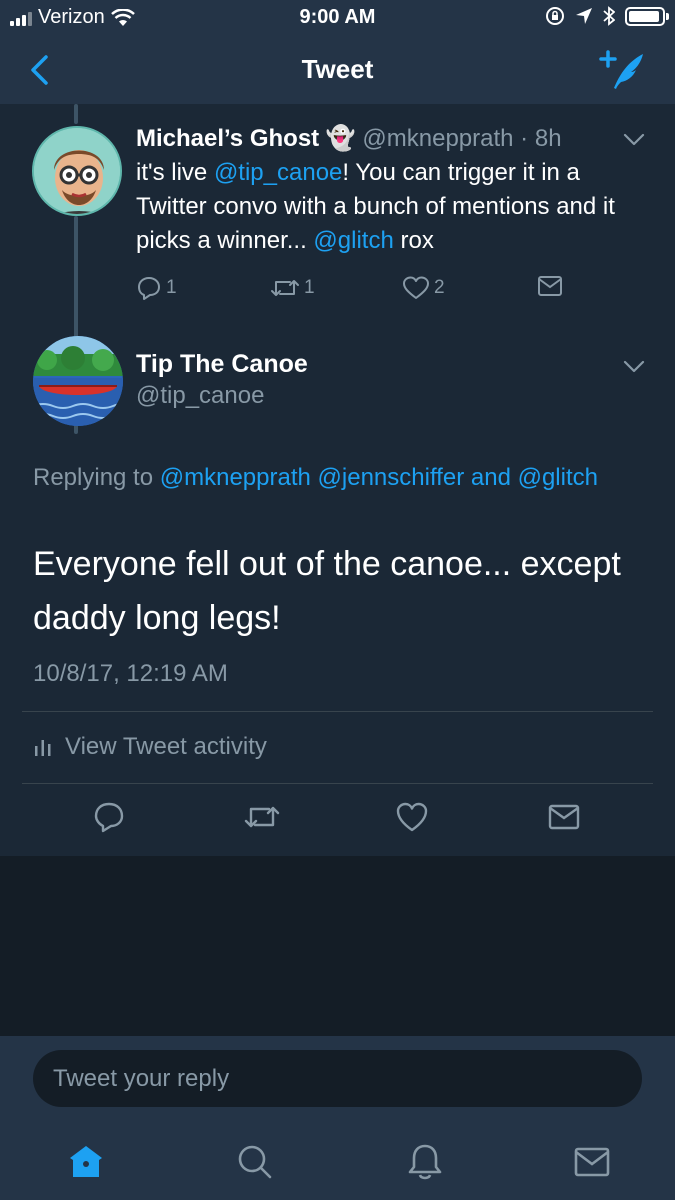 Image resolution: width=675 pixels, height=1200 pixels. Describe the element at coordinates (166, 746) in the screenshot. I see `view-tweet-activity-label: View Tweet activity` at that location.